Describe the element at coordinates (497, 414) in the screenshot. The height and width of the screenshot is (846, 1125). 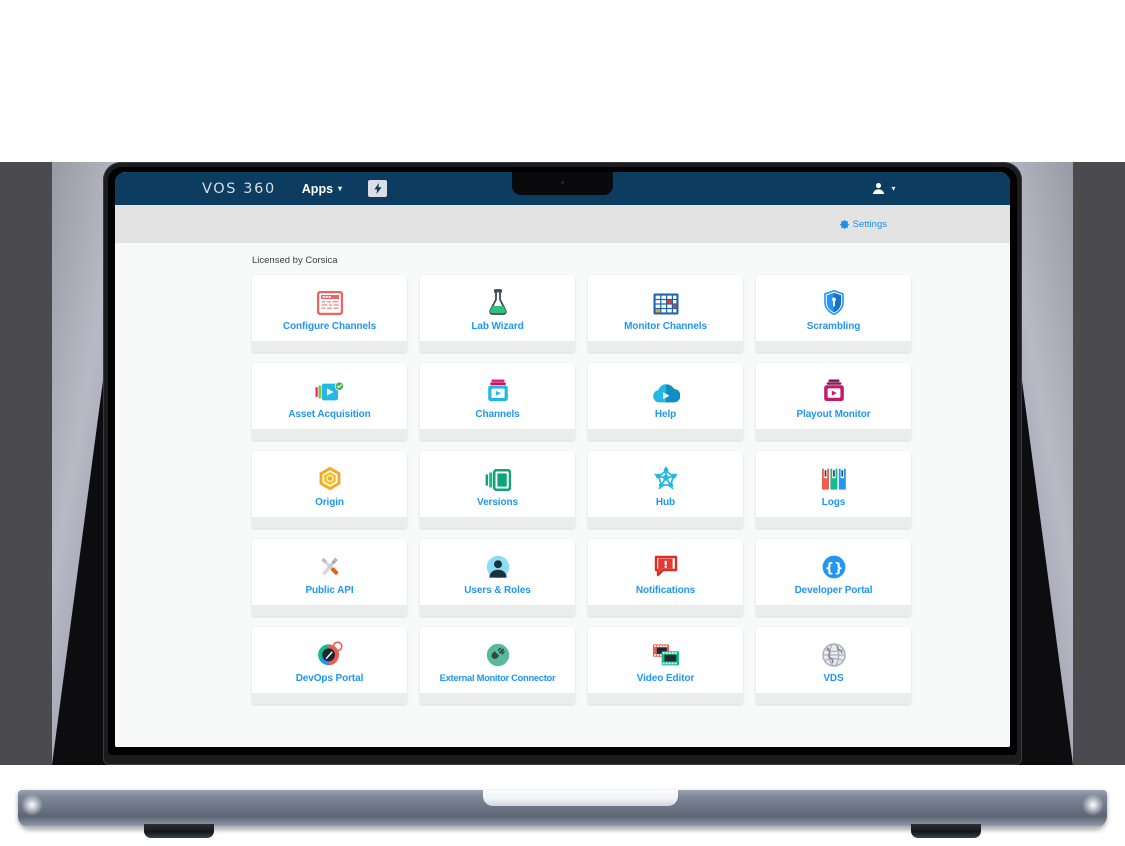
I see `app-tile-label: Channels` at that location.